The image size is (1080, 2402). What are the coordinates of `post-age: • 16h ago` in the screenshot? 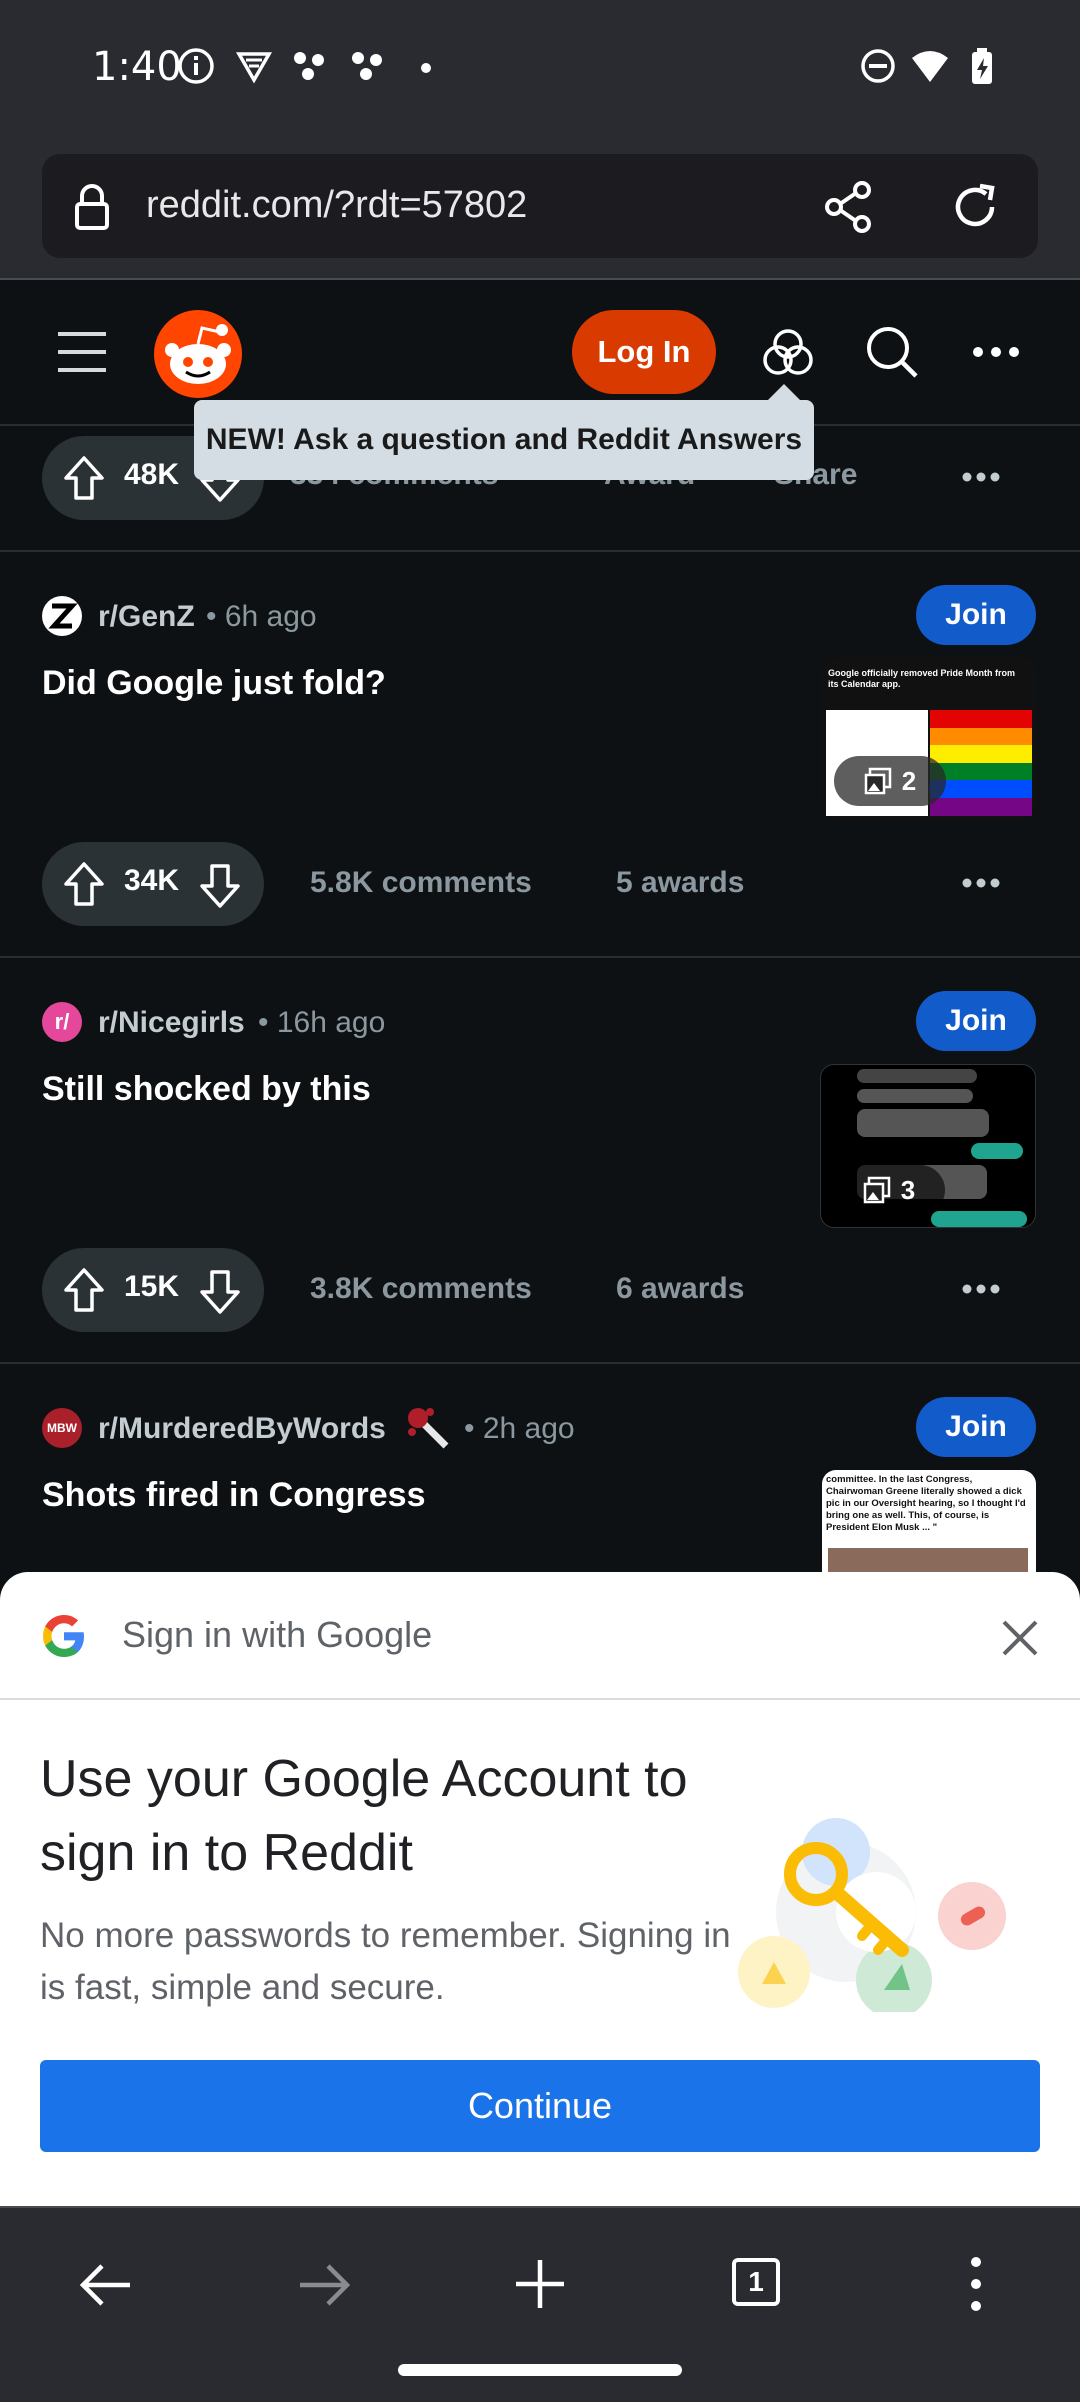 It's located at (322, 1022).